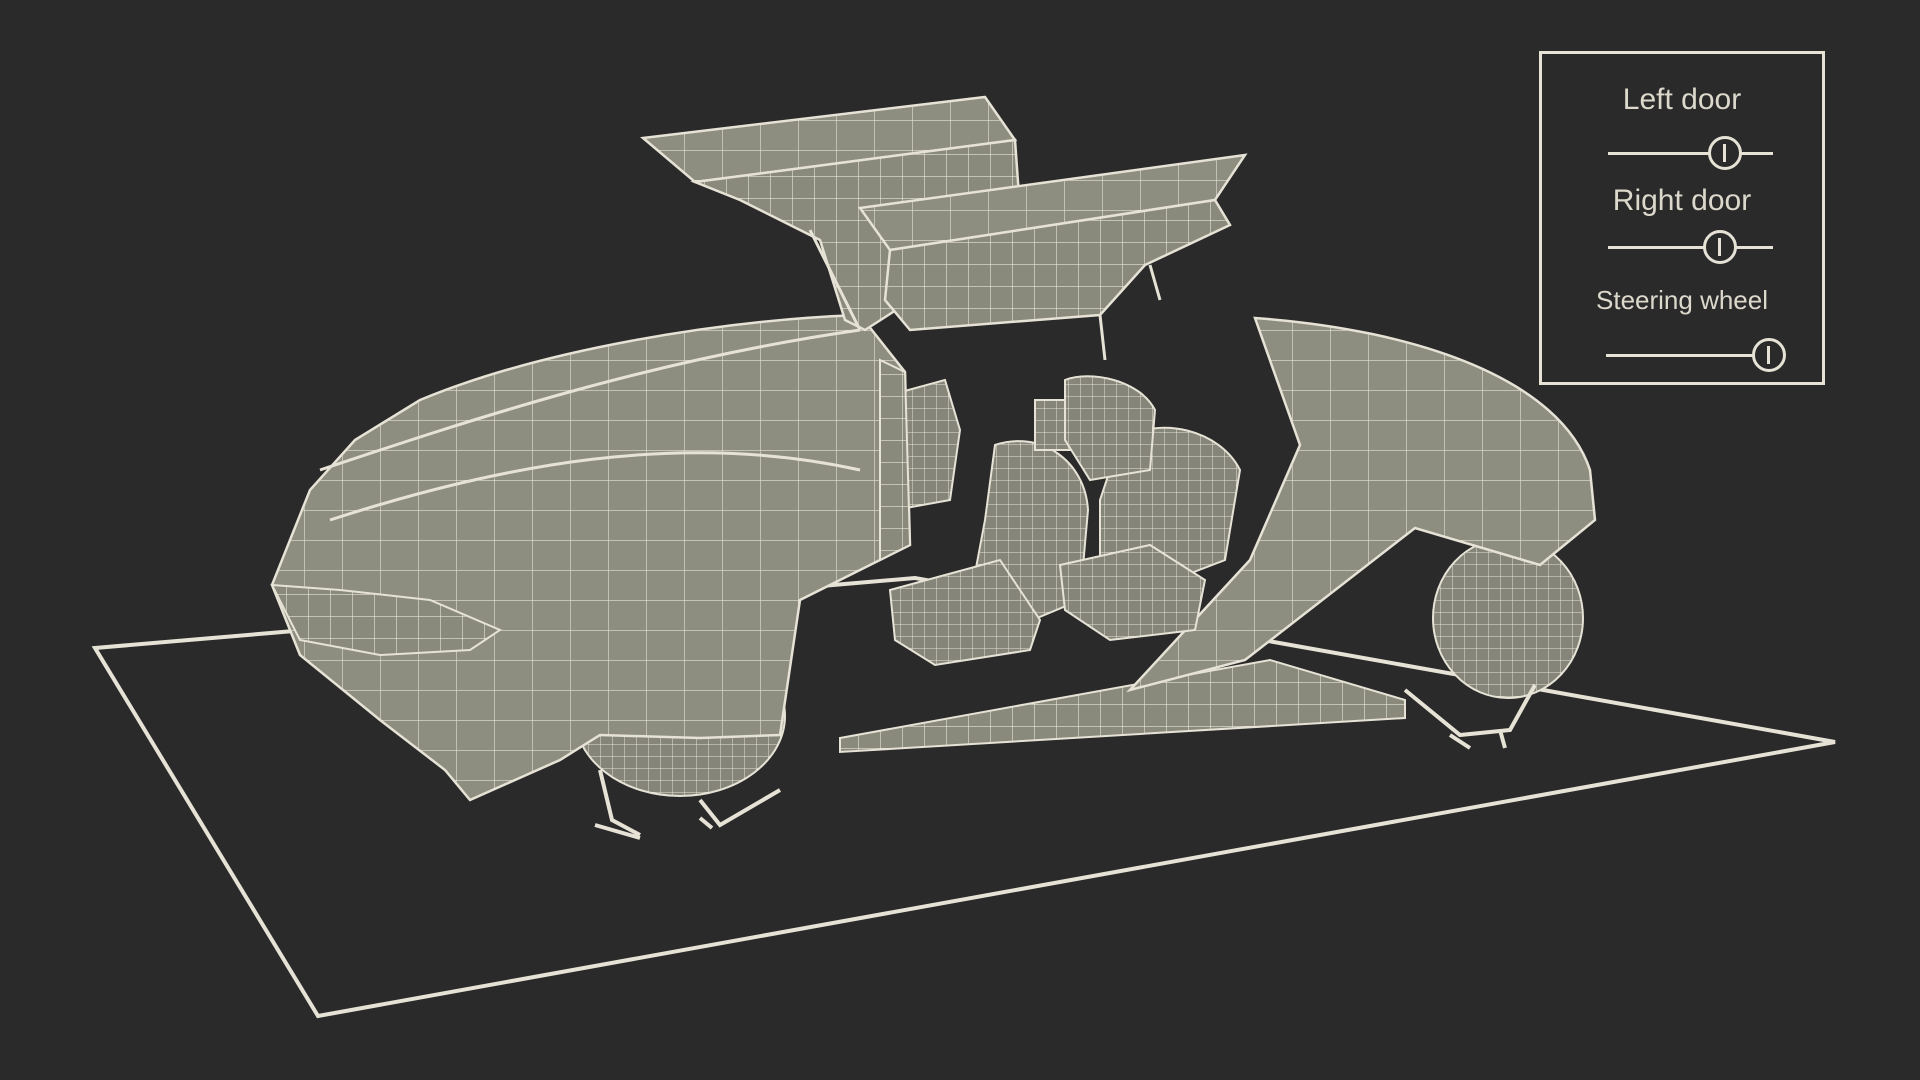 The height and width of the screenshot is (1080, 1920). I want to click on cabin-floor, so click(1122, 706).